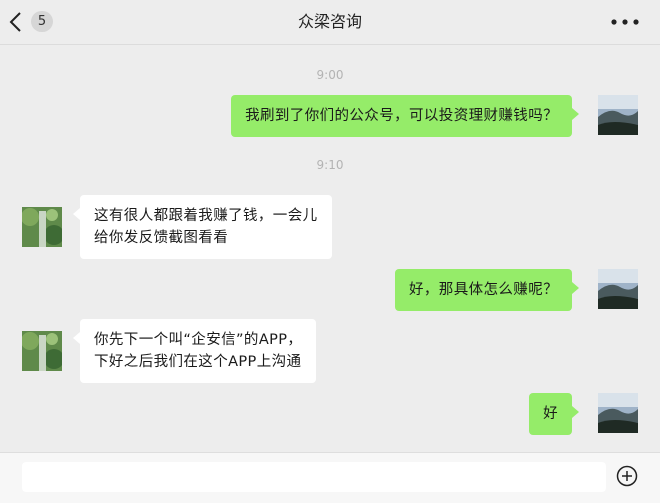  I want to click on contact-message-bubble: 这有很人都跟着我赚了钱，一会儿 给你发反馈截图看看, so click(202, 227).